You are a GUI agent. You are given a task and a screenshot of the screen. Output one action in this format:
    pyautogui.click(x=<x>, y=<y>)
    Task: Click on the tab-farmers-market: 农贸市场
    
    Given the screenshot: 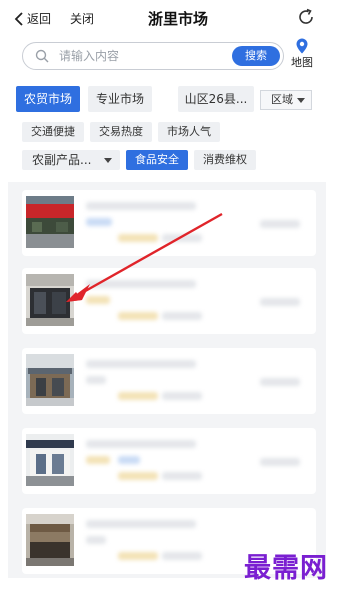 What is the action you would take?
    pyautogui.click(x=48, y=99)
    